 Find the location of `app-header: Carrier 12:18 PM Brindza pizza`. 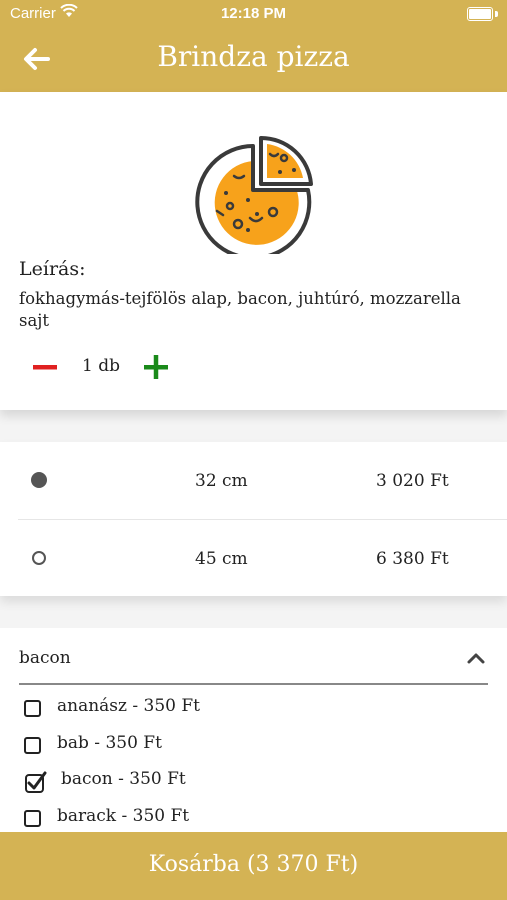

app-header: Carrier 12:18 PM Brindza pizza is located at coordinates (253, 46).